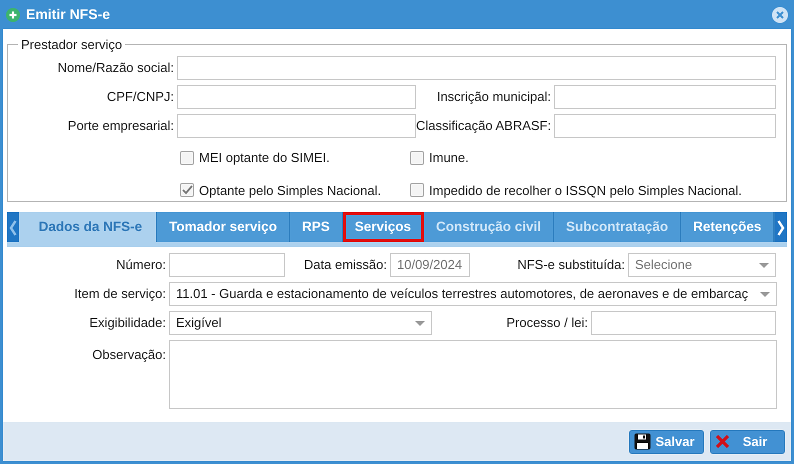  Describe the element at coordinates (383, 227) in the screenshot. I see `tab: Serviços` at that location.